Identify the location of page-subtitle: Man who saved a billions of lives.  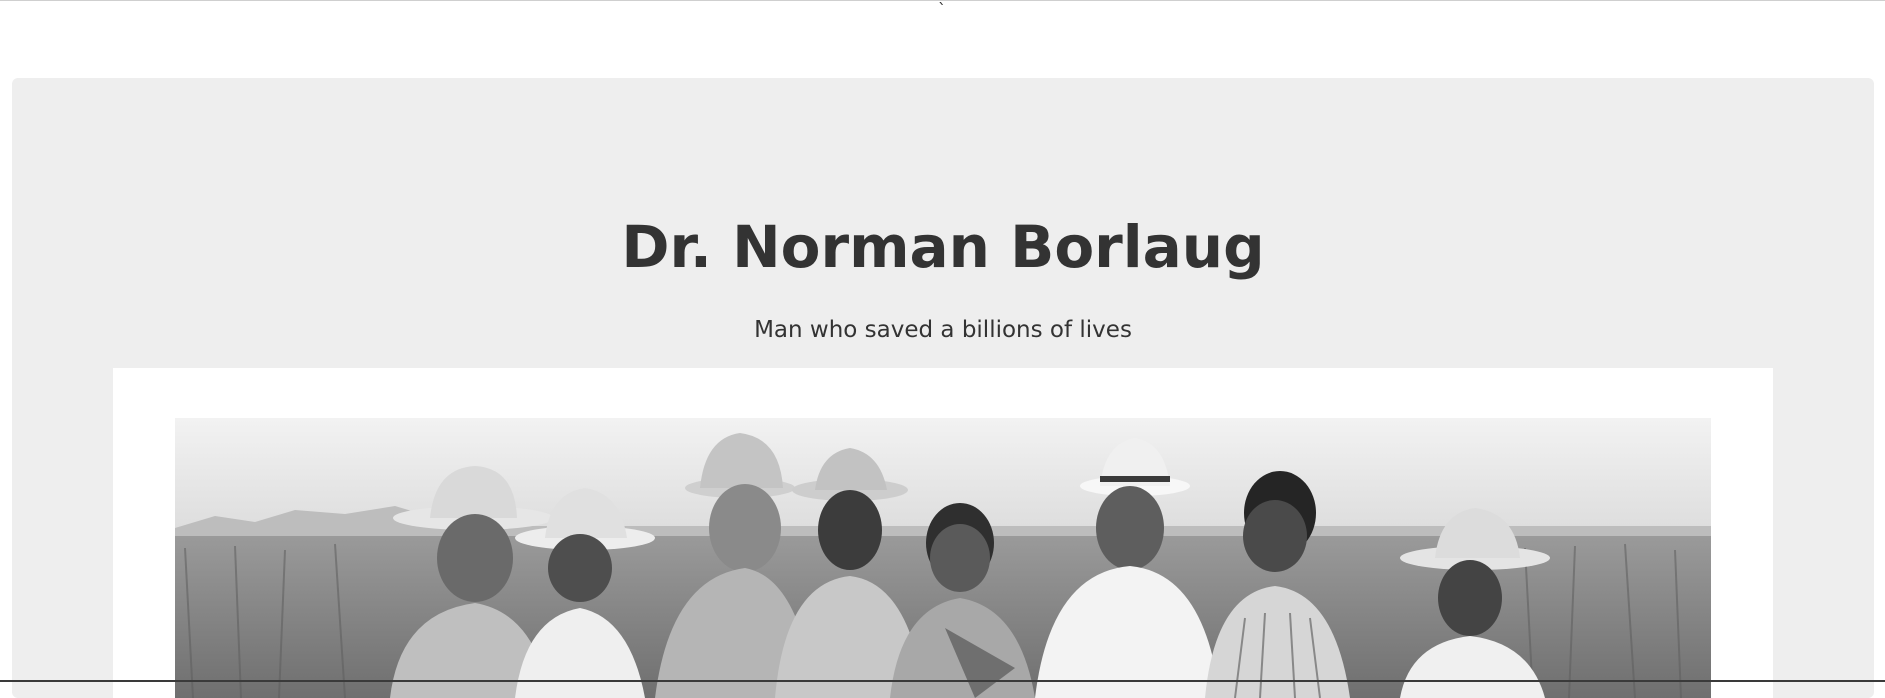
(943, 330).